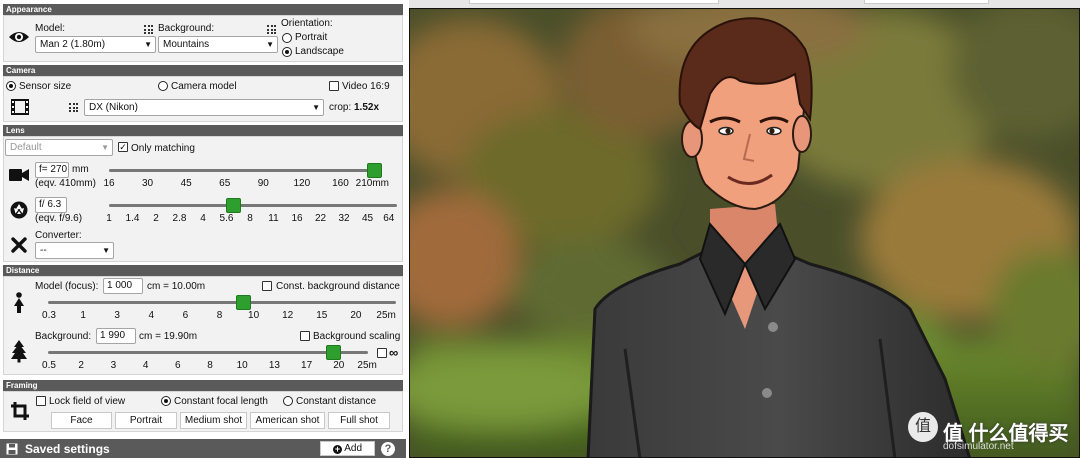  I want to click on sensor-select: DX (Nikon) ▼, so click(204, 107).